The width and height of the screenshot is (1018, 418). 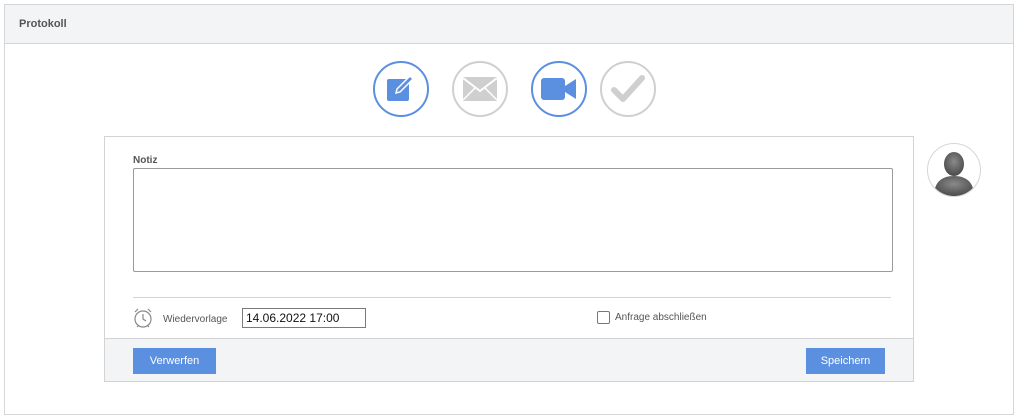 I want to click on type-done-button, so click(x=628, y=89).